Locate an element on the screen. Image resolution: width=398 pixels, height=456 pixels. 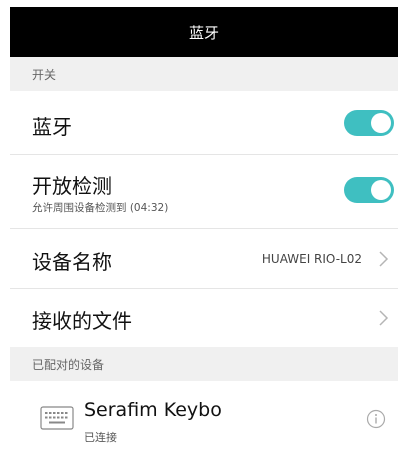
info-icon is located at coordinates (376, 419).